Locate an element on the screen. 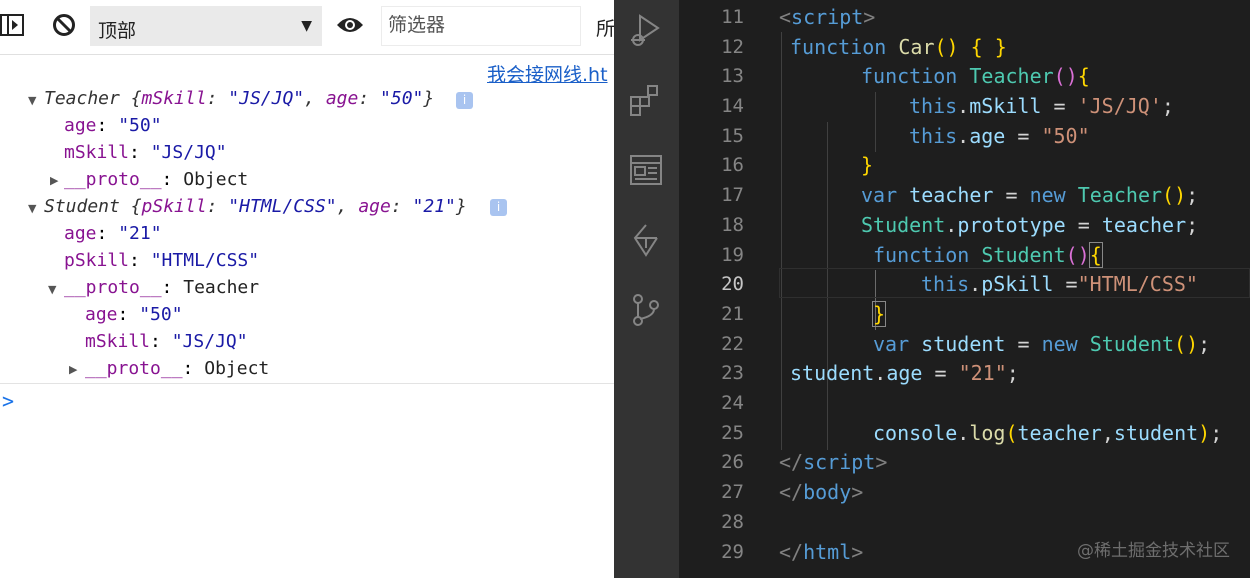 The width and height of the screenshot is (1250, 578). code-line: function Teacher(){ is located at coordinates (975, 76).